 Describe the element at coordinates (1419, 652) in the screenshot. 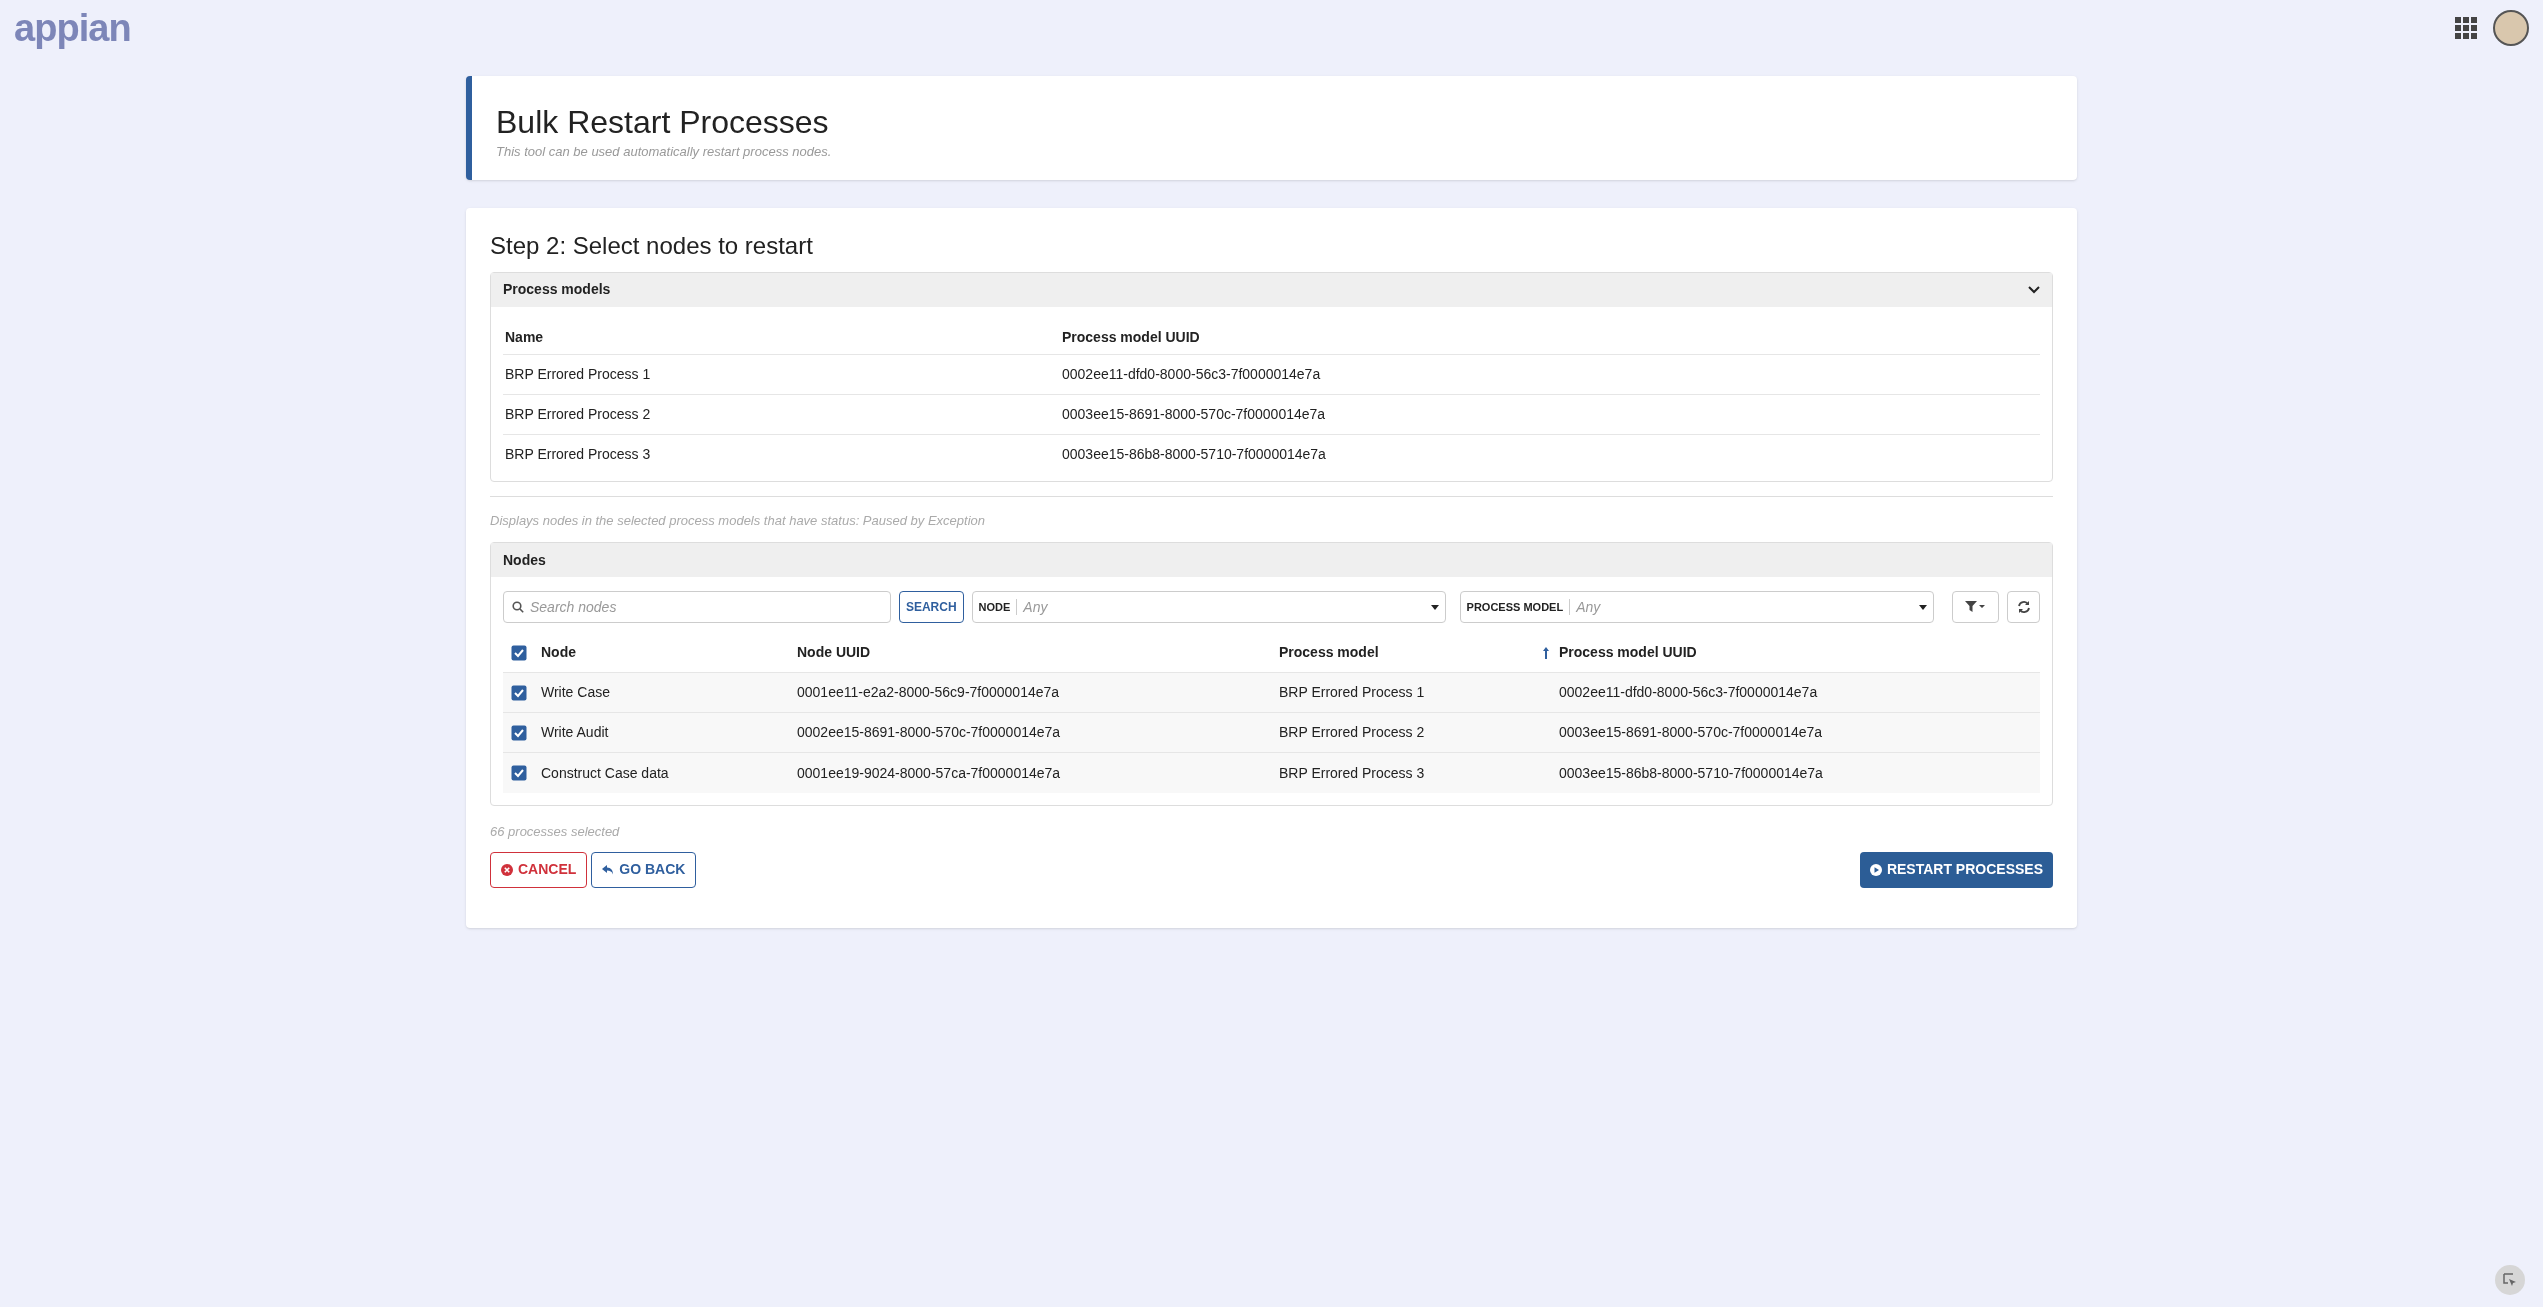

I see `column-header: Process model` at that location.